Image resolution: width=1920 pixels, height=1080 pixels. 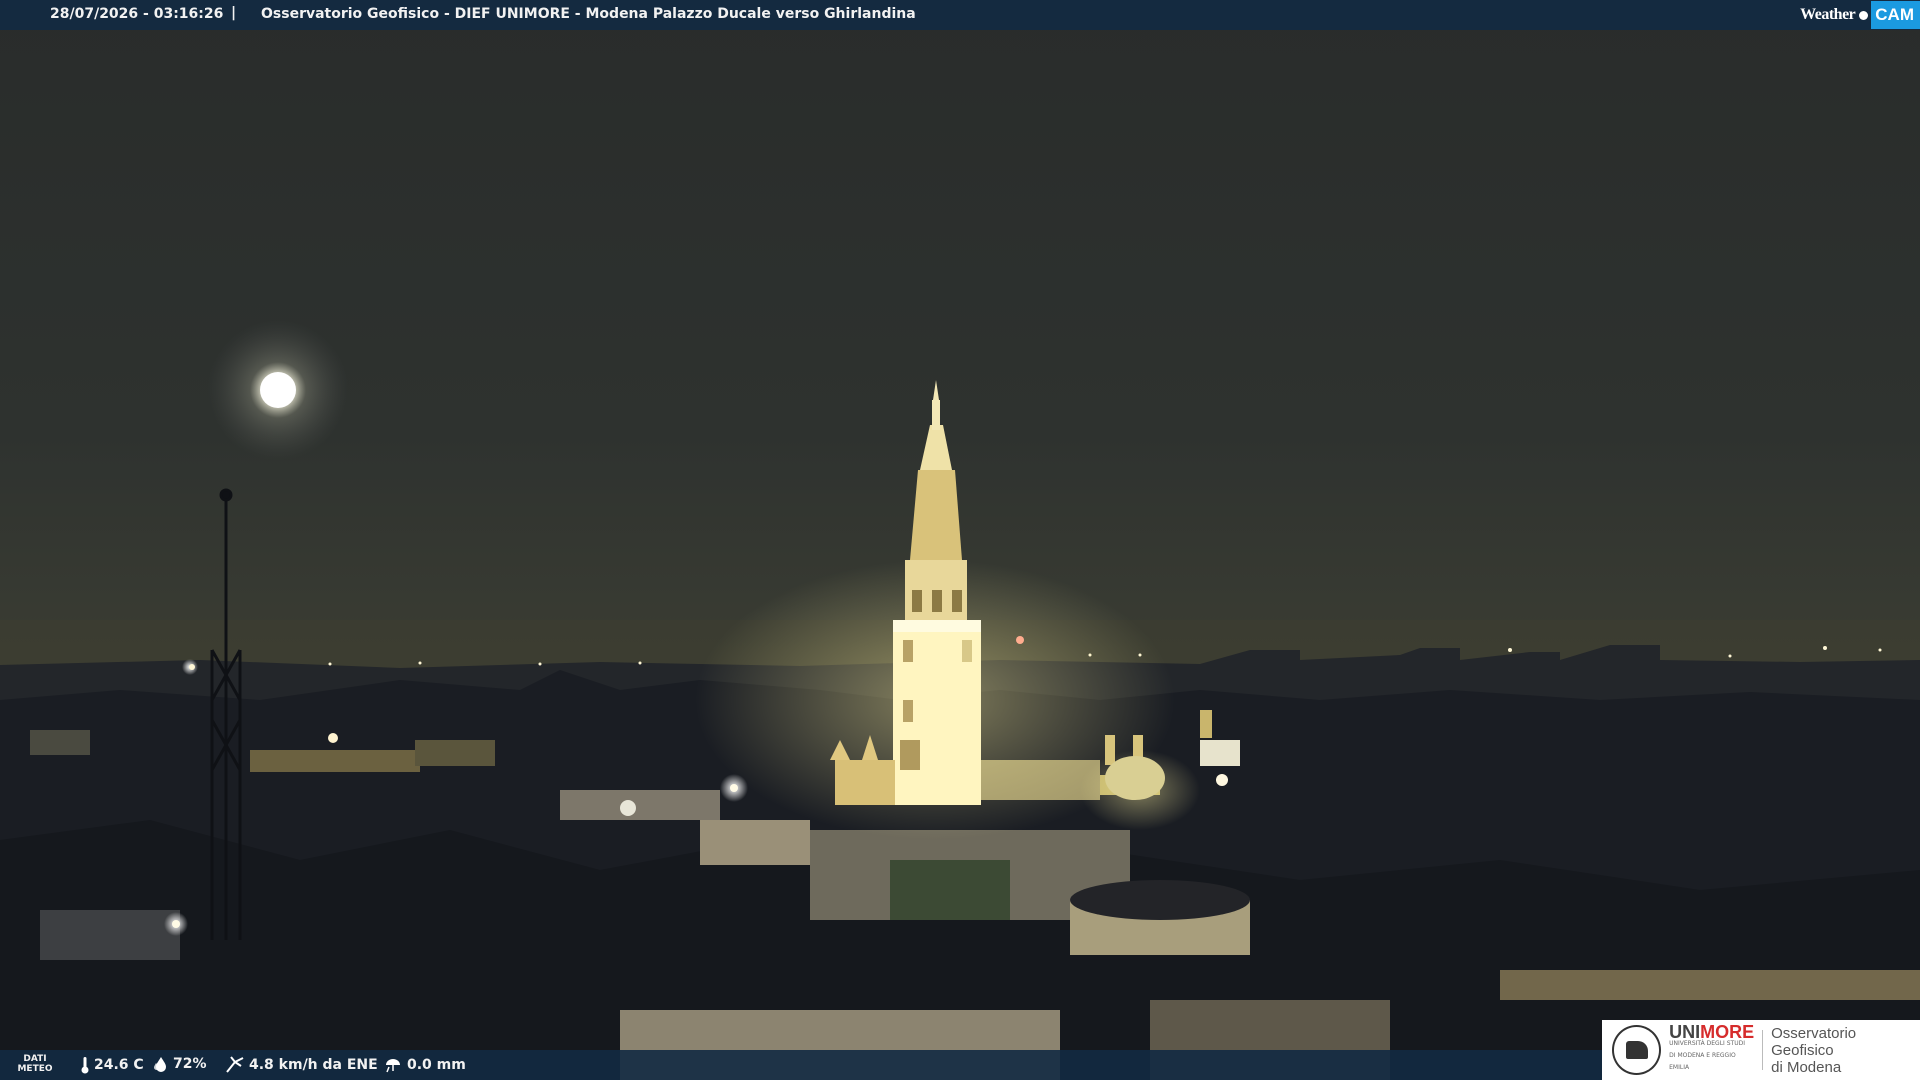 I want to click on weathercam-logo: Weather CAM, so click(x=1860, y=15).